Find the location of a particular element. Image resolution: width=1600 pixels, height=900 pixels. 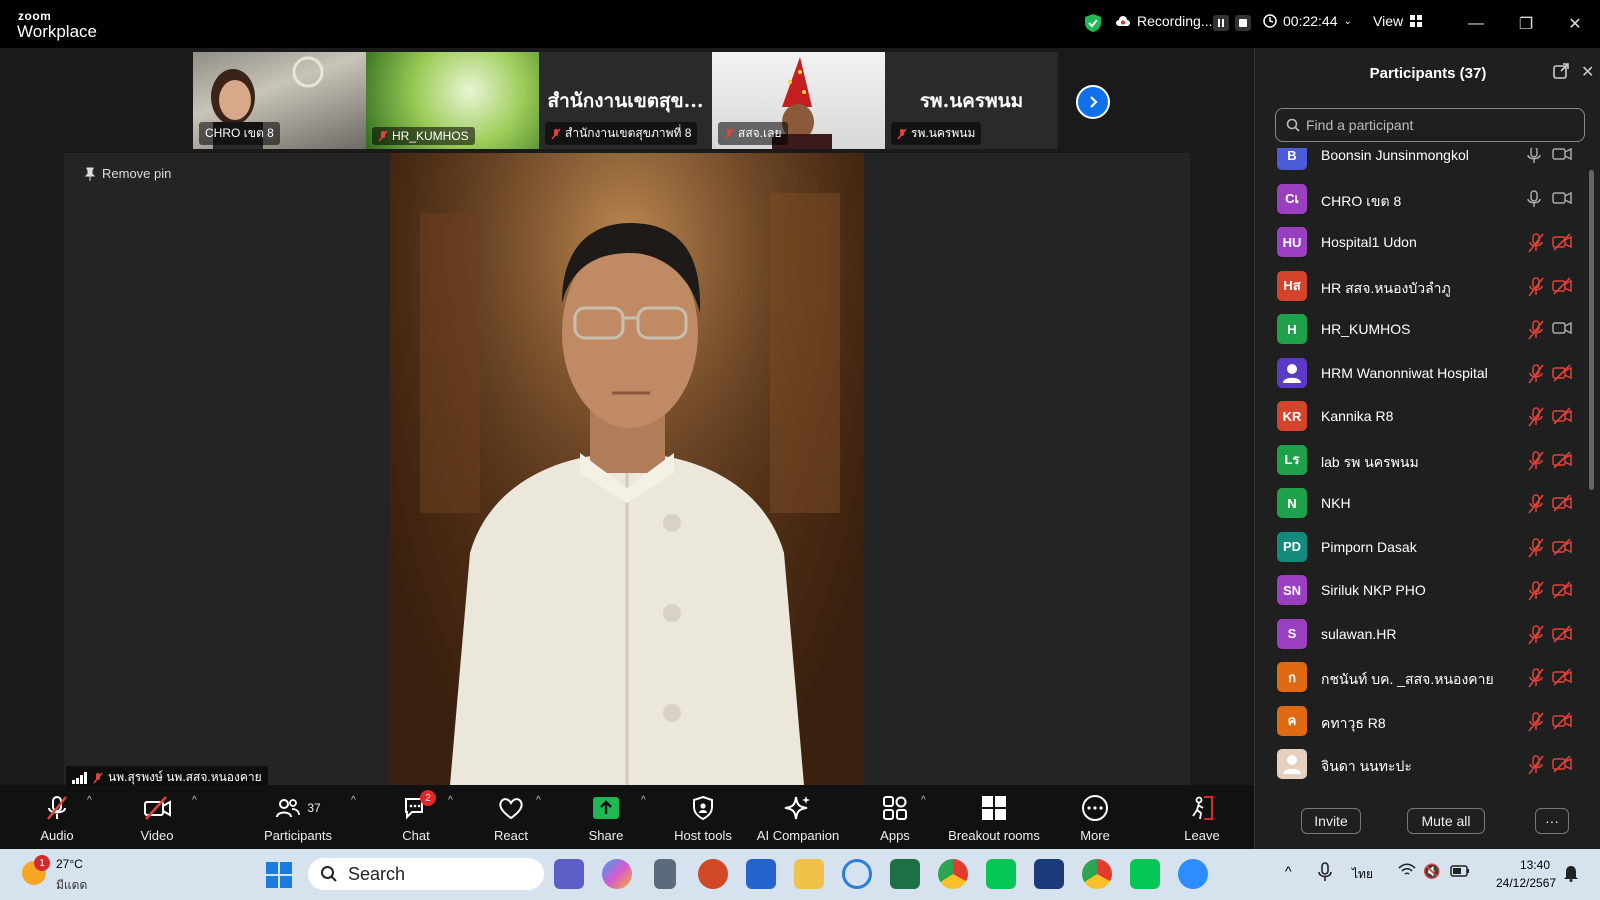

clock-date: 24/12/2567 is located at coordinates (1526, 883).